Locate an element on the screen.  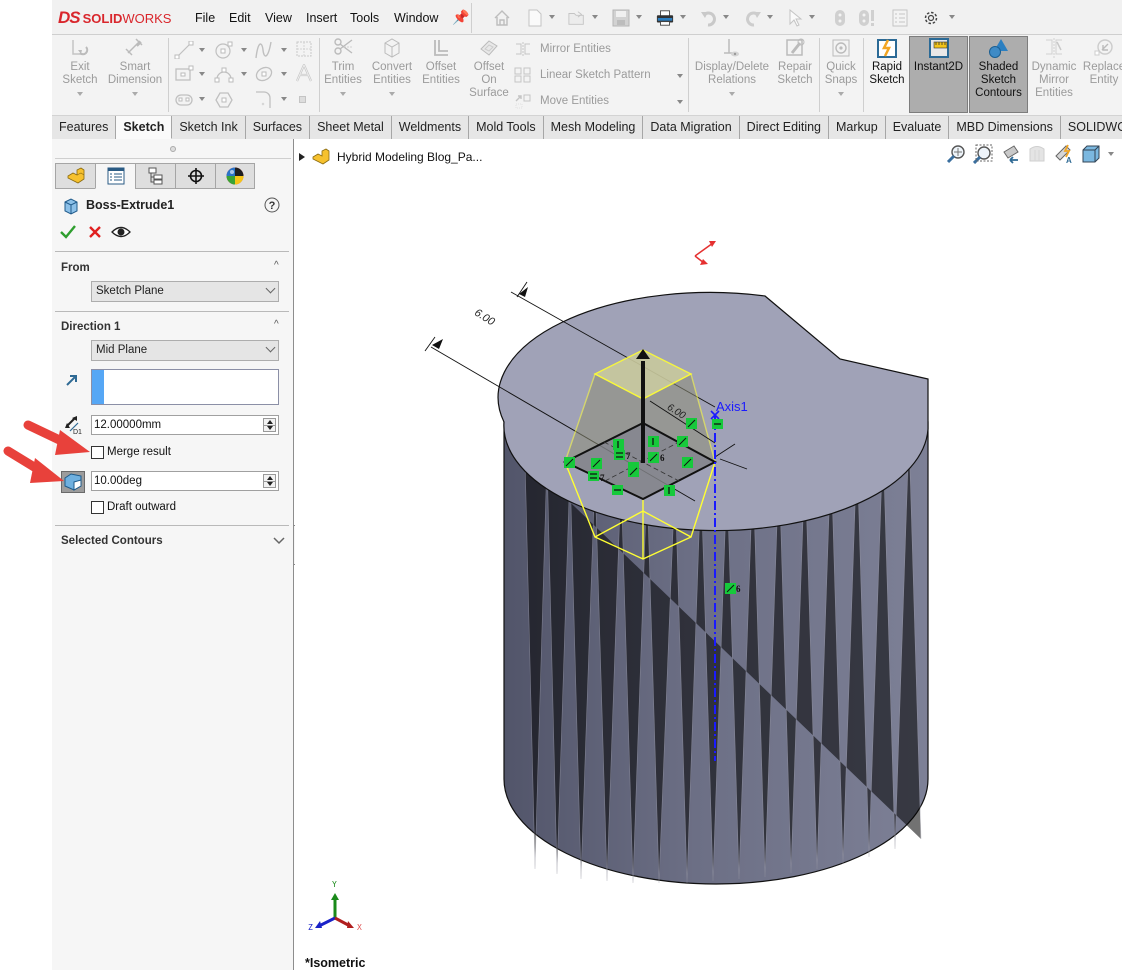
smart-dimension-button: Smart Dimension is located at coordinates (135, 66).